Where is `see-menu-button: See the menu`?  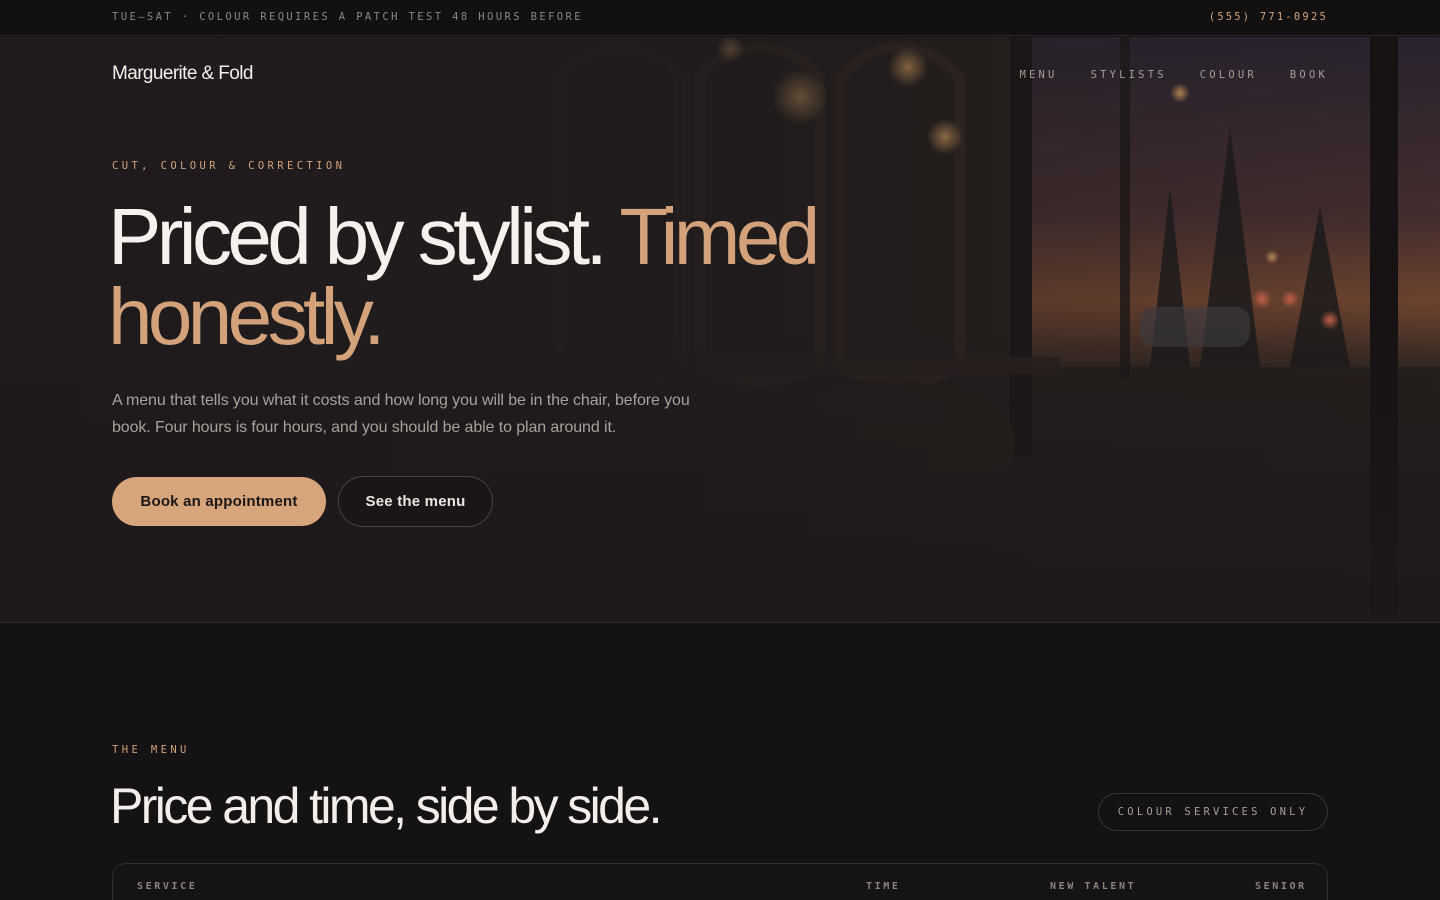 see-menu-button: See the menu is located at coordinates (415, 501).